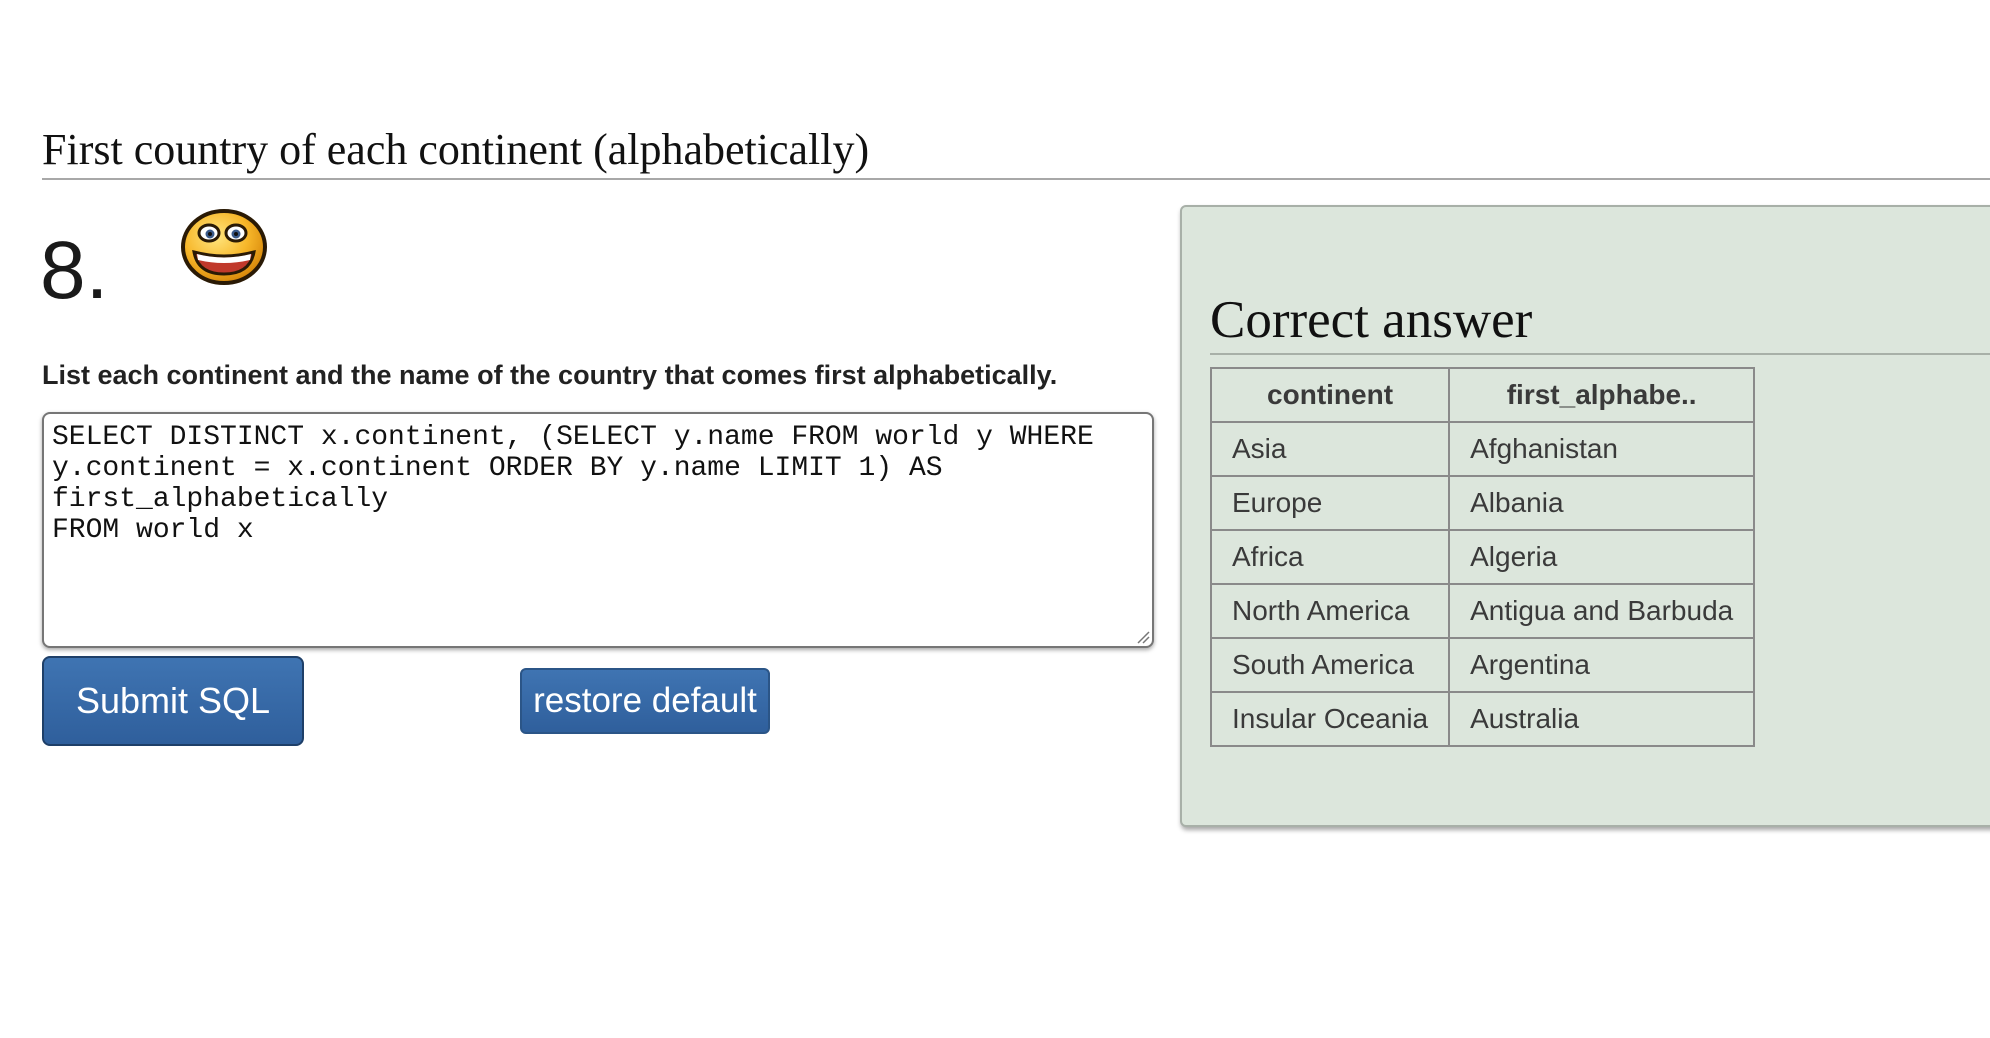 This screenshot has height=1038, width=1990. Describe the element at coordinates (1330, 719) in the screenshot. I see `cell-continent: Insular Oceania` at that location.